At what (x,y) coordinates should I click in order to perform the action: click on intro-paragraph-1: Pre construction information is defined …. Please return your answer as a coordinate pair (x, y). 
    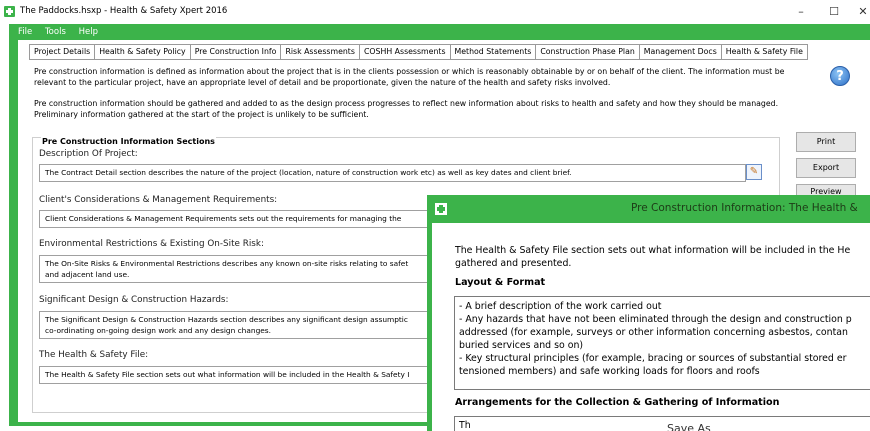
    Looking at the image, I should click on (409, 77).